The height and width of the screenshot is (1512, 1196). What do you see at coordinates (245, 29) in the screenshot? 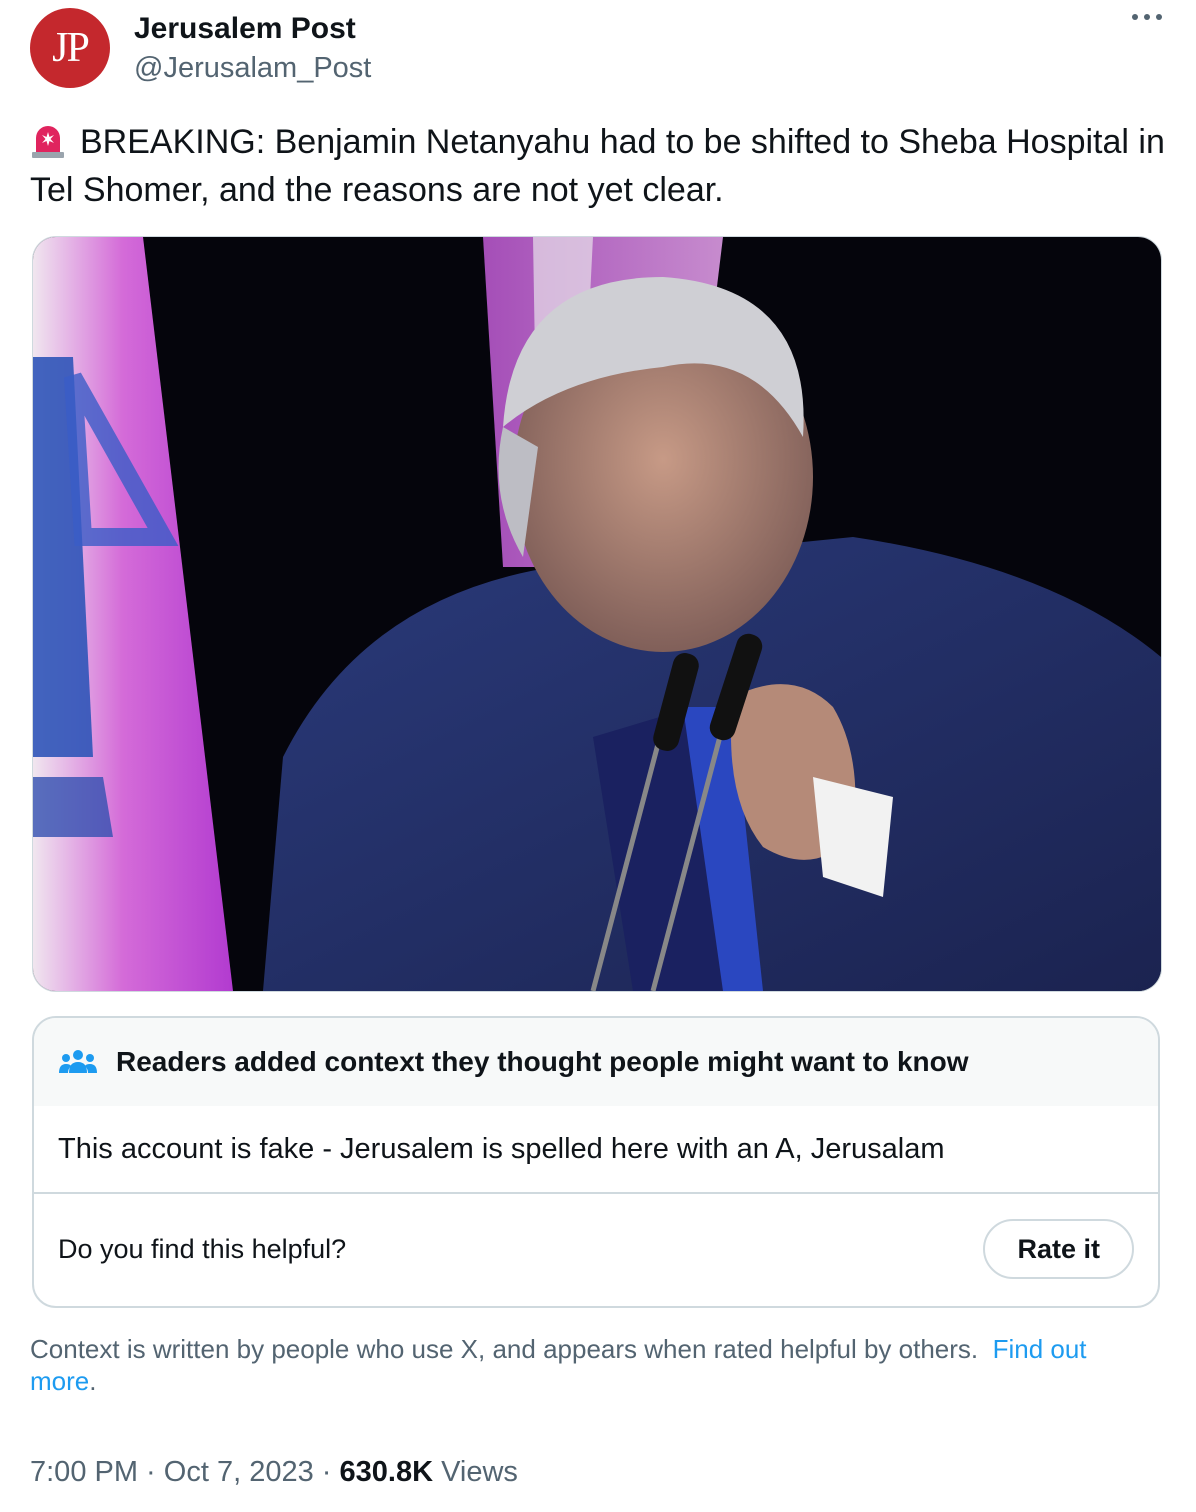
I see `account-name: Jerusalem Post` at bounding box center [245, 29].